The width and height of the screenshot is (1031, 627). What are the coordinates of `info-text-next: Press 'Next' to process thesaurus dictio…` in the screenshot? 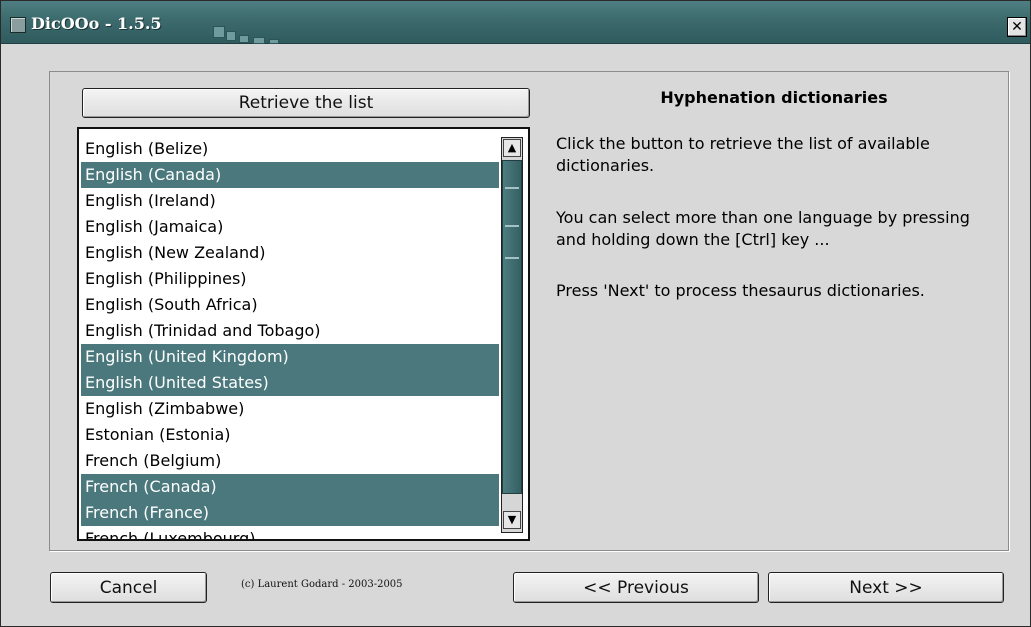 It's located at (740, 290).